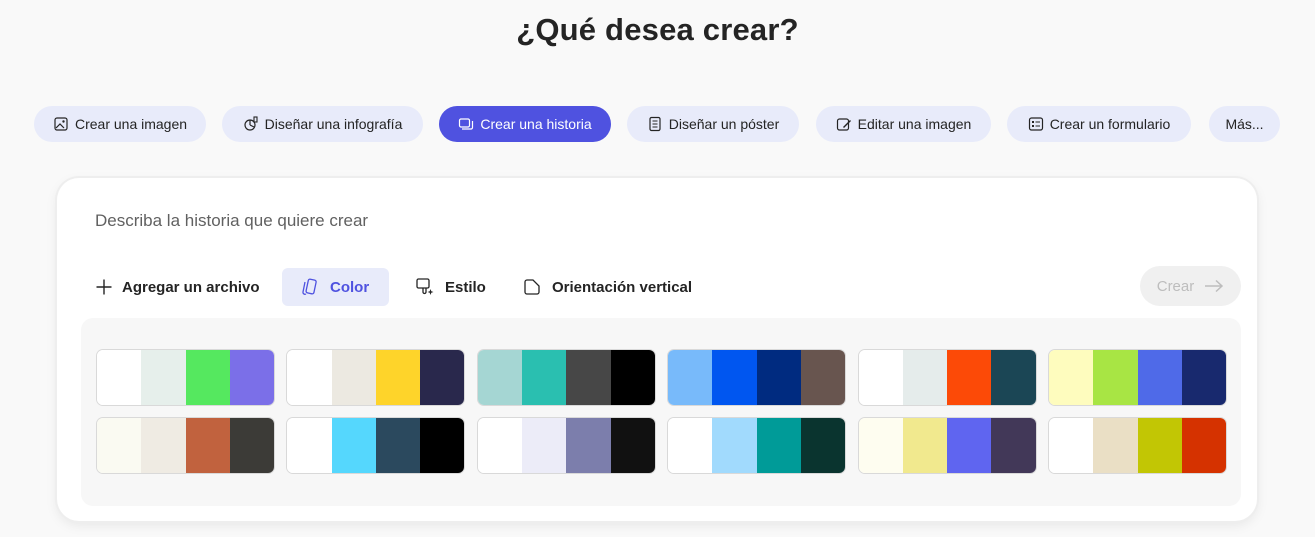 The height and width of the screenshot is (537, 1315). What do you see at coordinates (1175, 286) in the screenshot?
I see `create-label: Crear` at bounding box center [1175, 286].